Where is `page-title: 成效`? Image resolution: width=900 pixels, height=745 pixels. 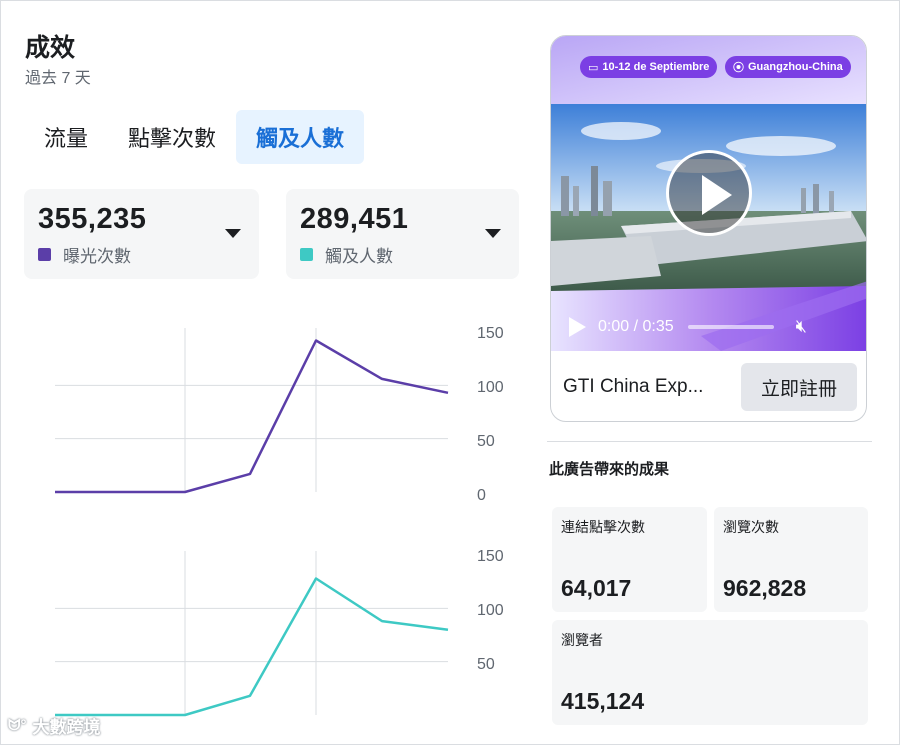
page-title: 成效 is located at coordinates (50, 48).